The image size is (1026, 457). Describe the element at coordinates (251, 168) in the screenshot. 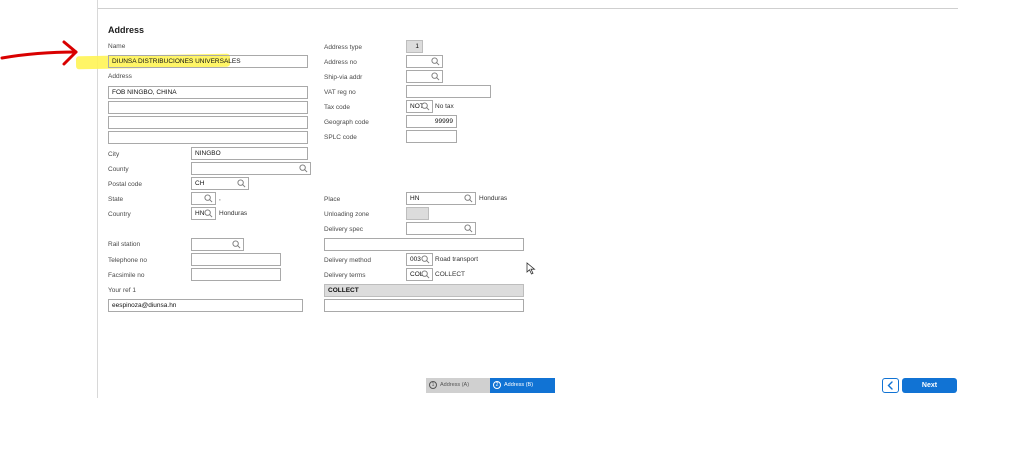

I see `county-field` at that location.